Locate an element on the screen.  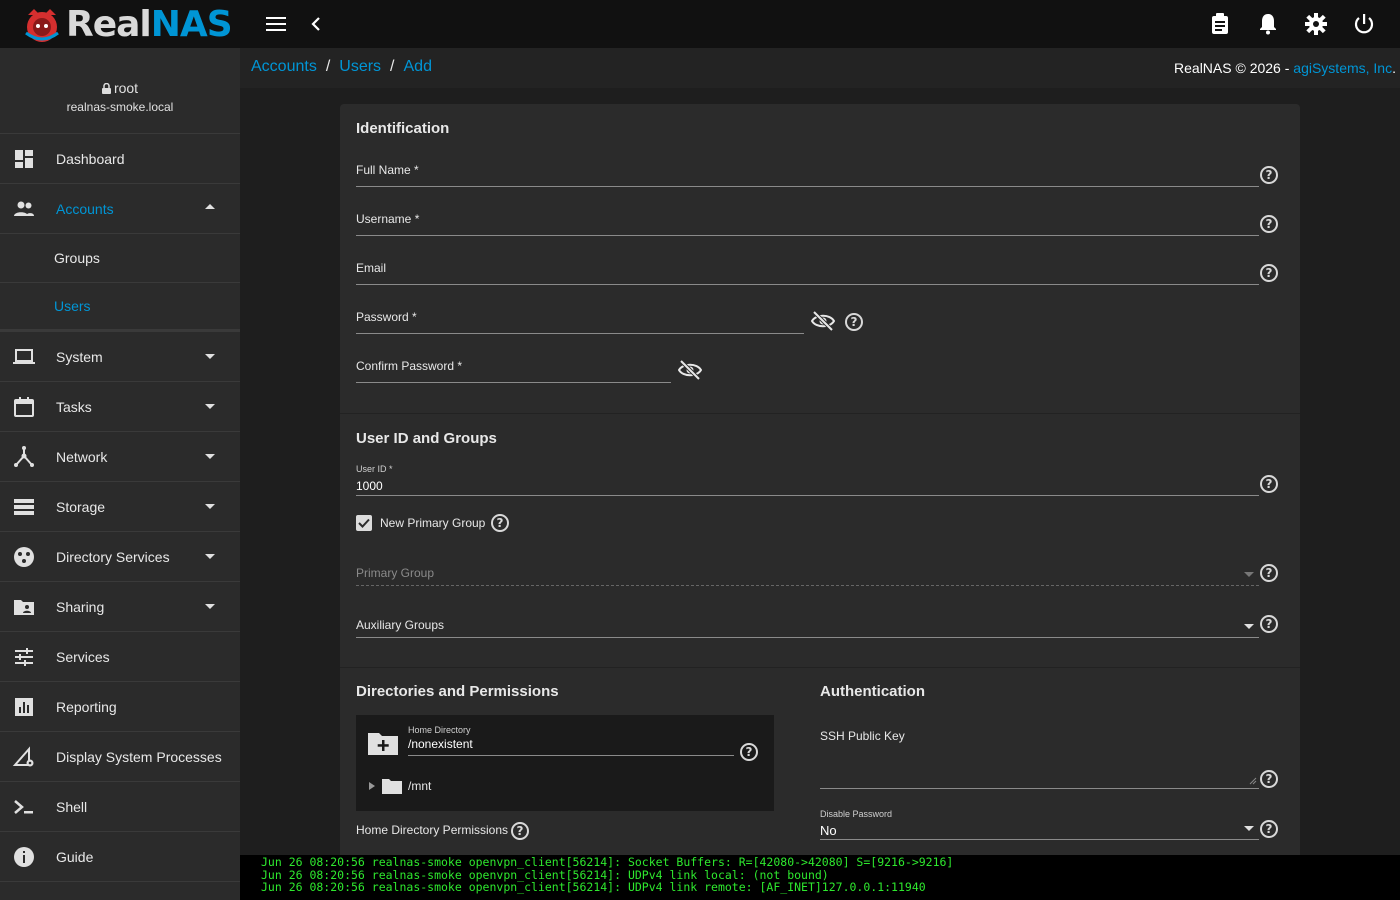
sidebar-item-shell: Shell is located at coordinates (120, 807).